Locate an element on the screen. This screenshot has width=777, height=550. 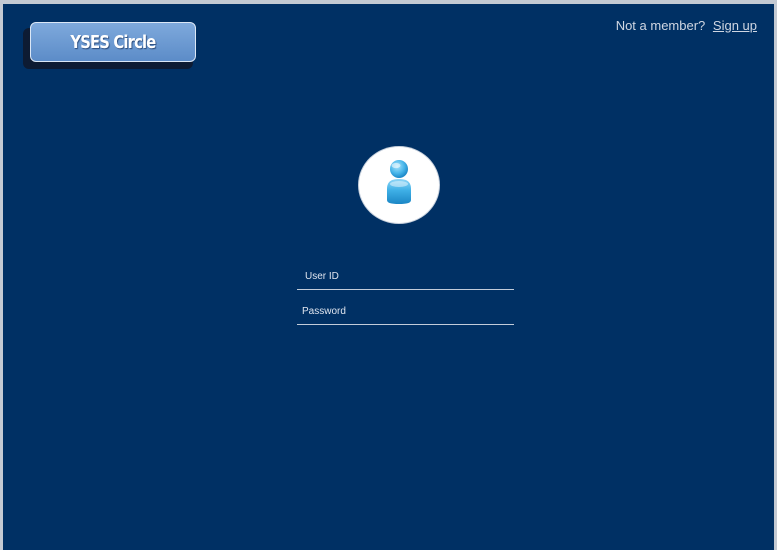
member-prompt-text: Not a member? is located at coordinates (660, 25).